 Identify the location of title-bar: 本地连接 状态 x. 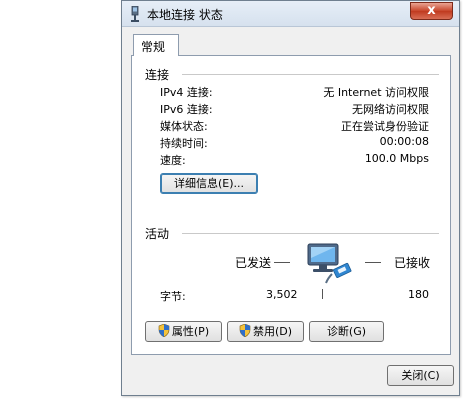
(290, 14).